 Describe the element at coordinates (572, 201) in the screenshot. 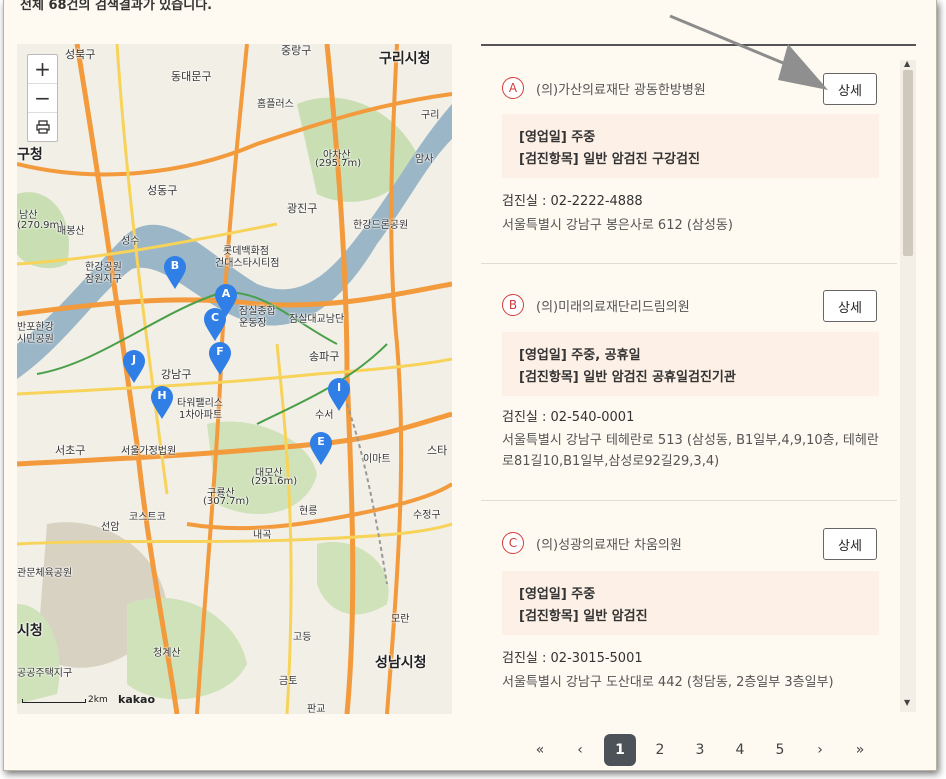

I see `phone-text: 검진실 : 02-2222-4888` at that location.